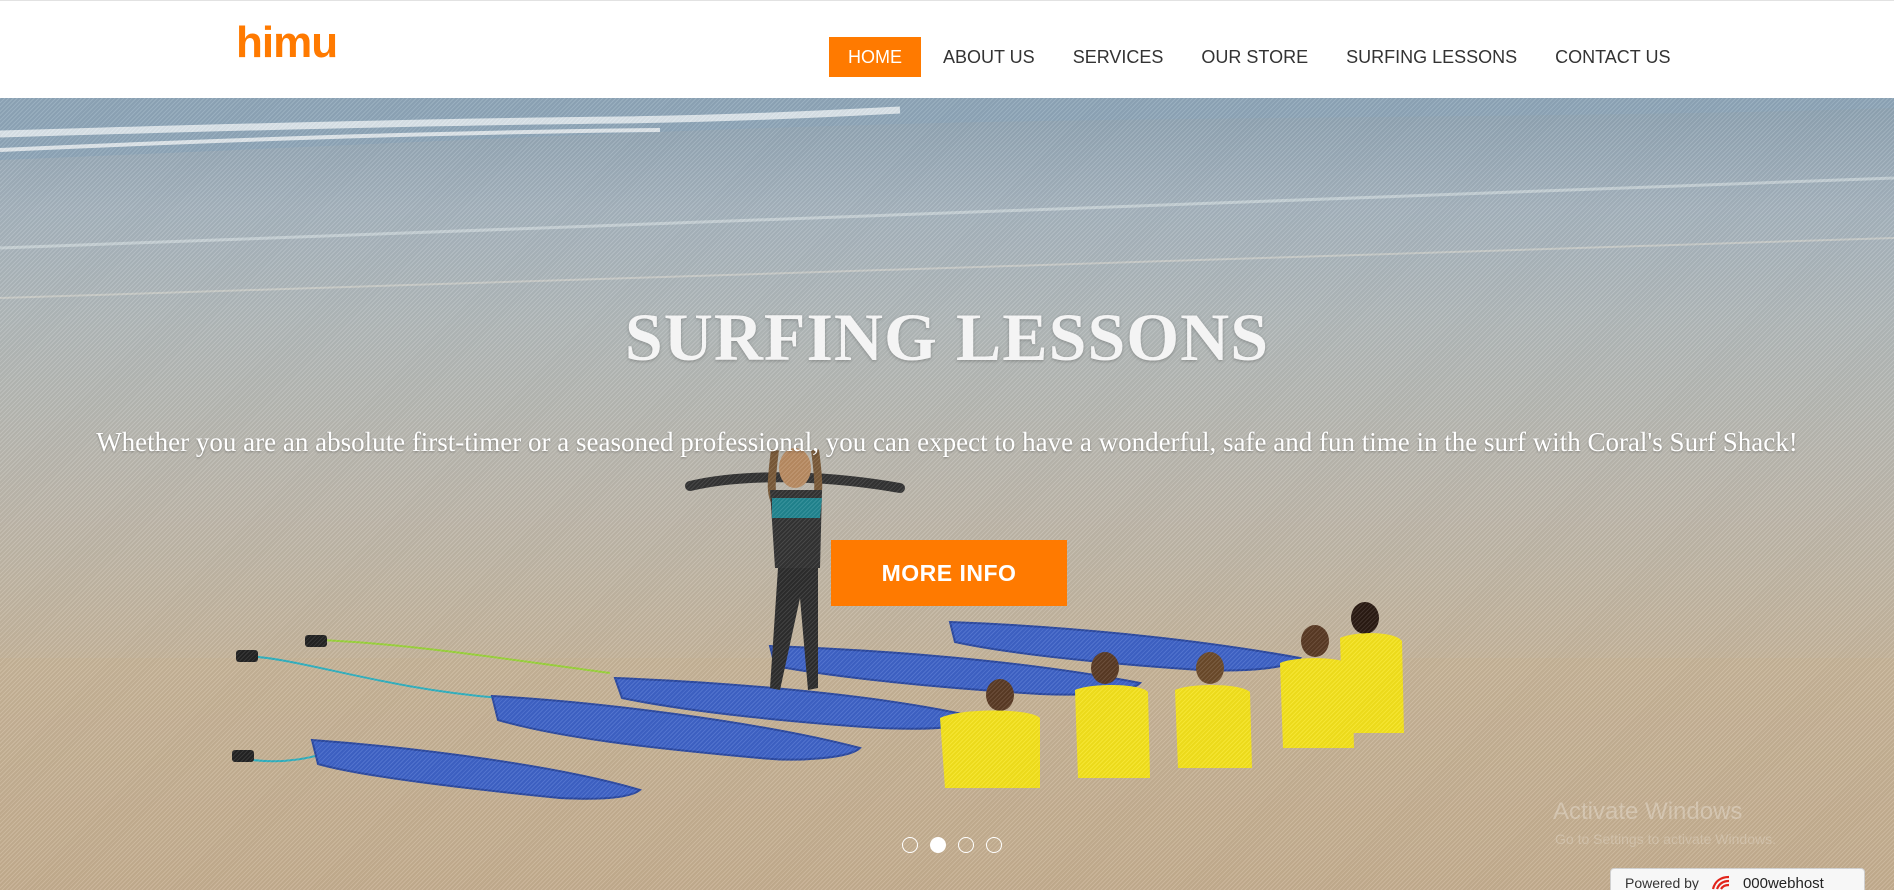 The height and width of the screenshot is (890, 1894). I want to click on nav-item-services: SERVICES, so click(1118, 57).